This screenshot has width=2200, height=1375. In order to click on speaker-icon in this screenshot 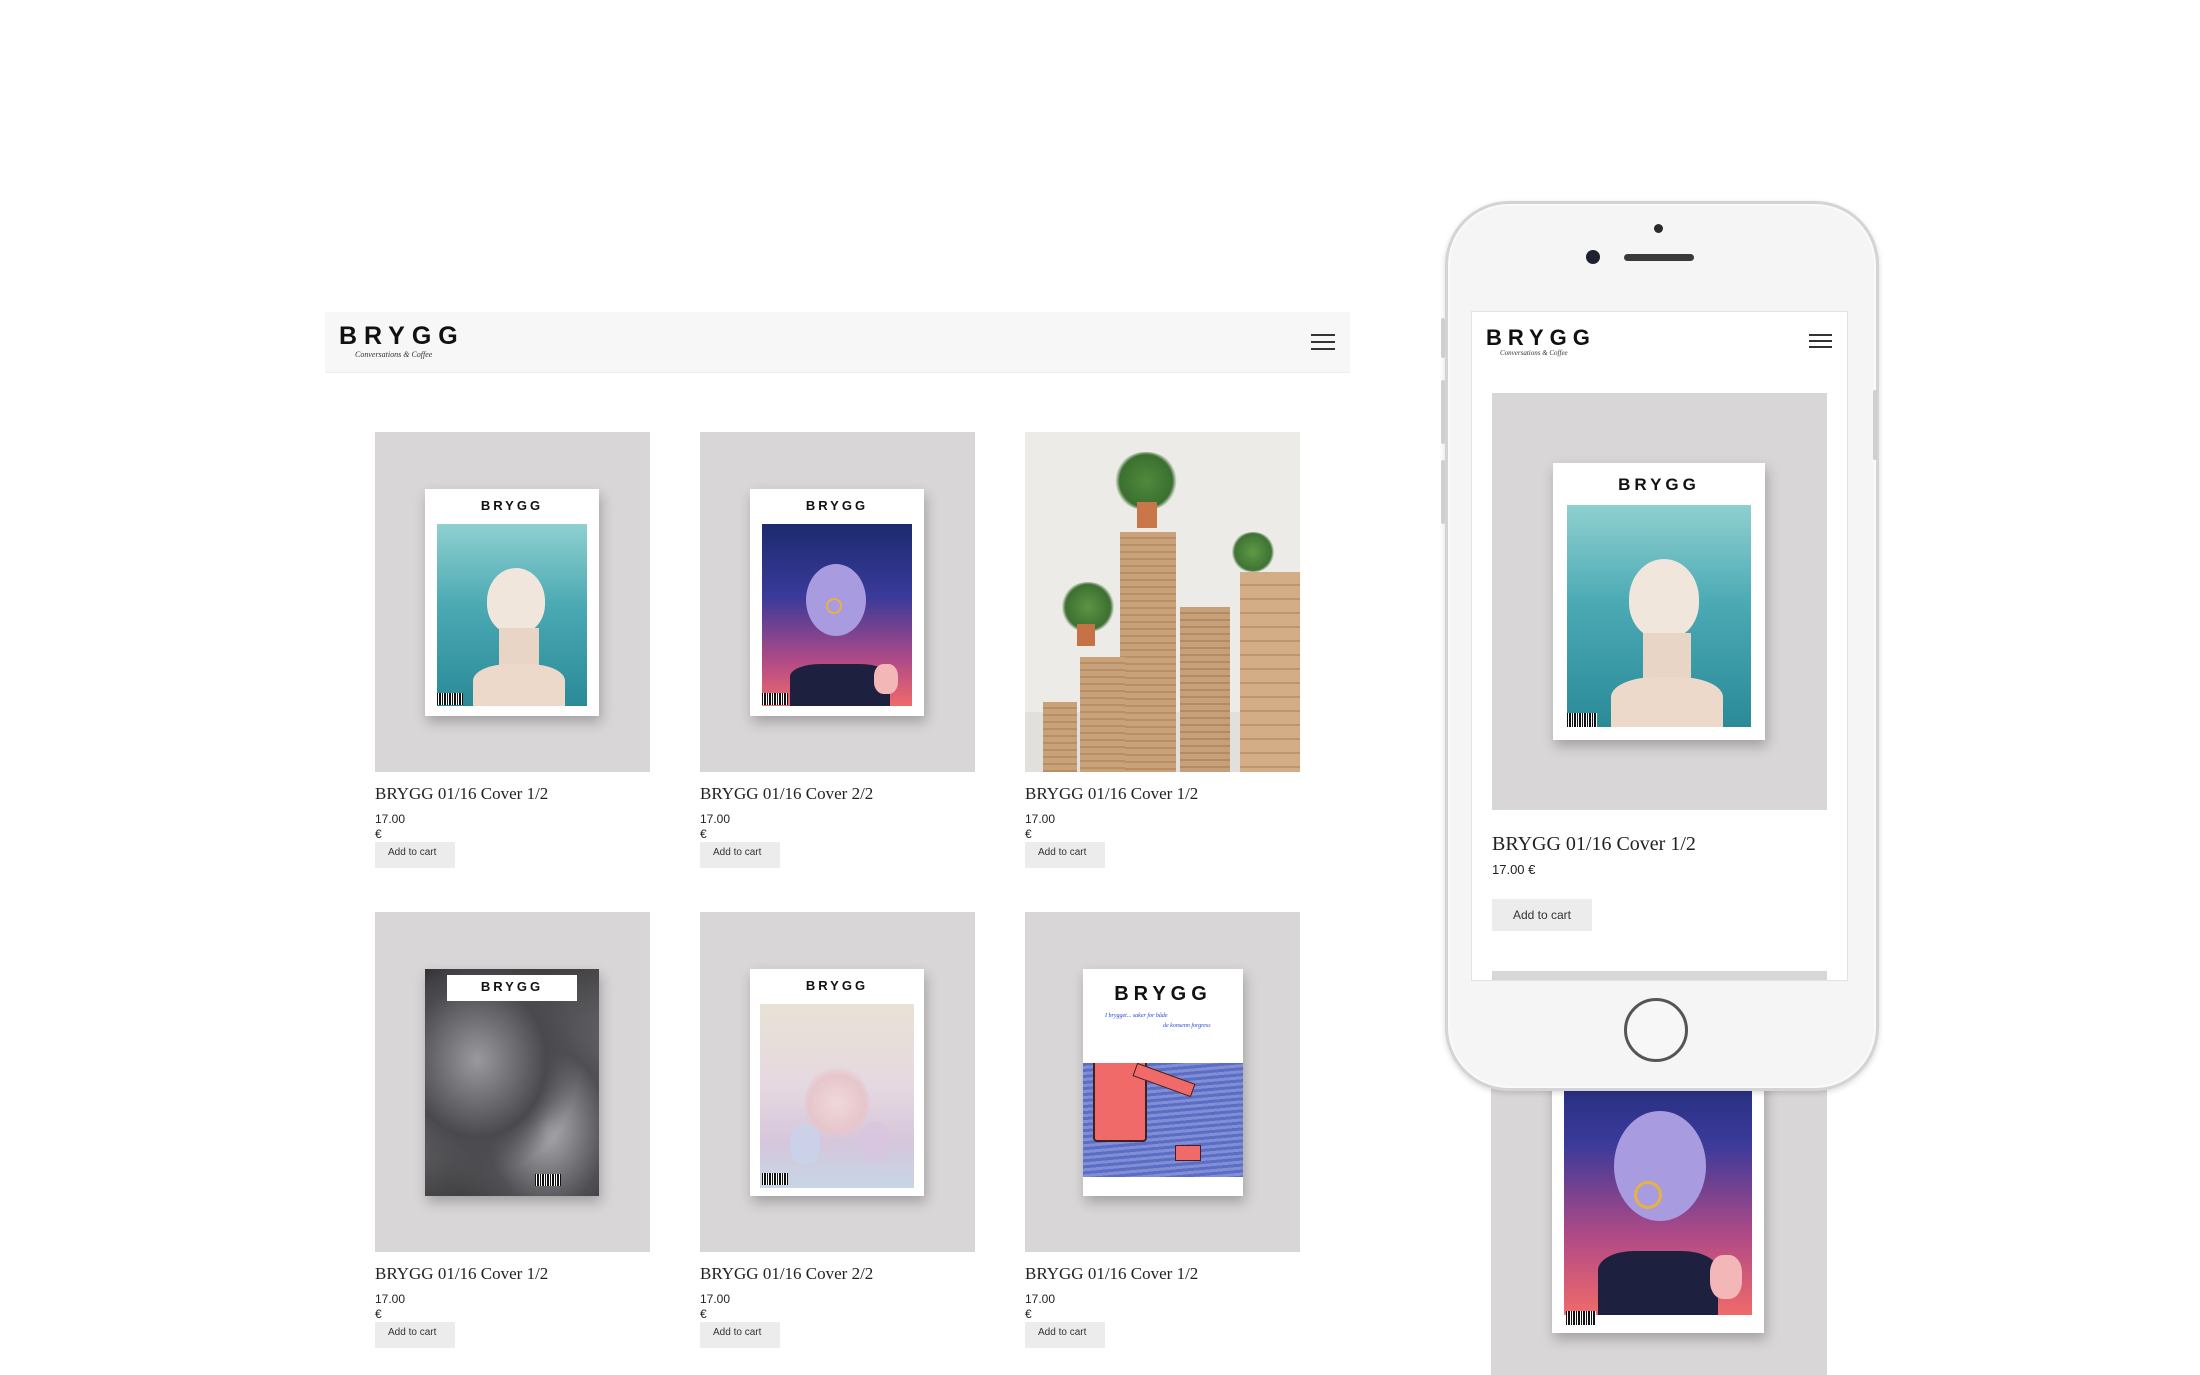, I will do `click(1659, 257)`.